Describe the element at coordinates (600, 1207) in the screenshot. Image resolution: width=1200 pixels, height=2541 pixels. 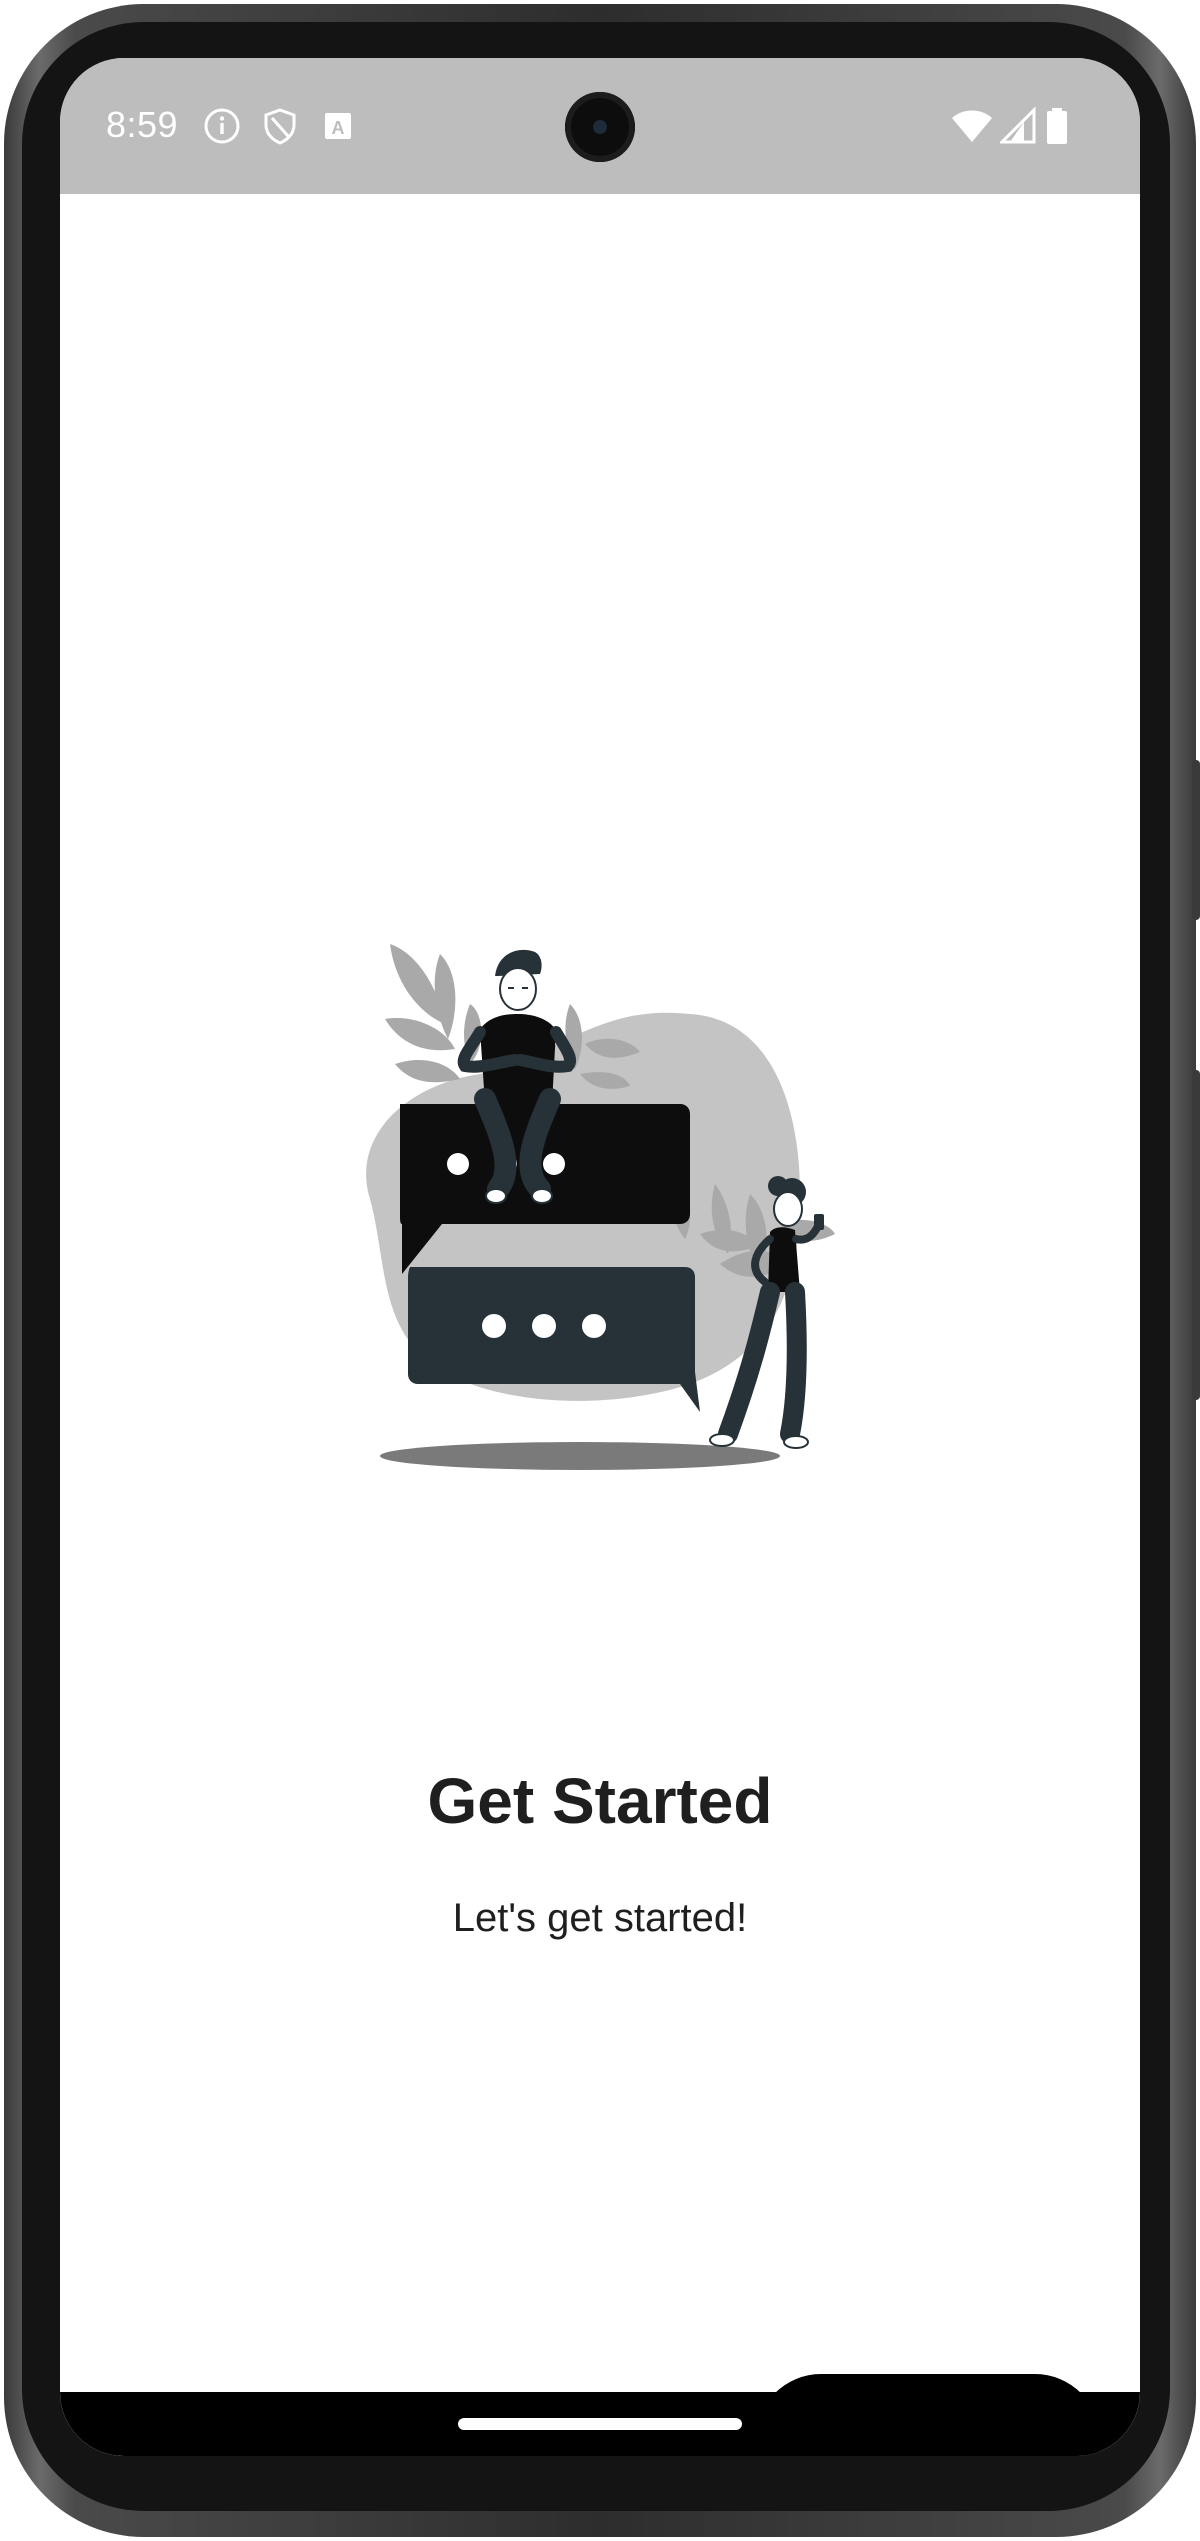
I see `chat-people-illustration` at that location.